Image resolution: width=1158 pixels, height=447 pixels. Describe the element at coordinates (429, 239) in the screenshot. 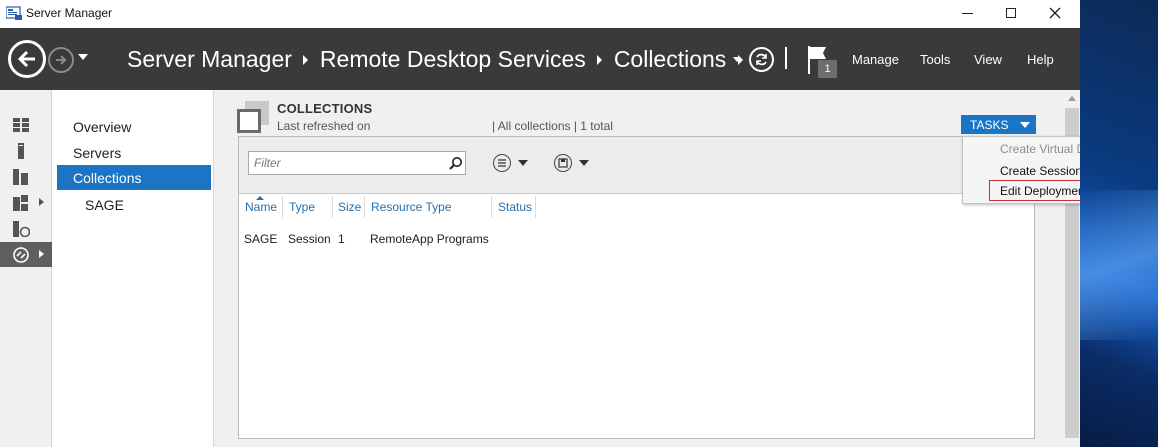

I see `cell-resource-type: RemoteApp Programs` at that location.